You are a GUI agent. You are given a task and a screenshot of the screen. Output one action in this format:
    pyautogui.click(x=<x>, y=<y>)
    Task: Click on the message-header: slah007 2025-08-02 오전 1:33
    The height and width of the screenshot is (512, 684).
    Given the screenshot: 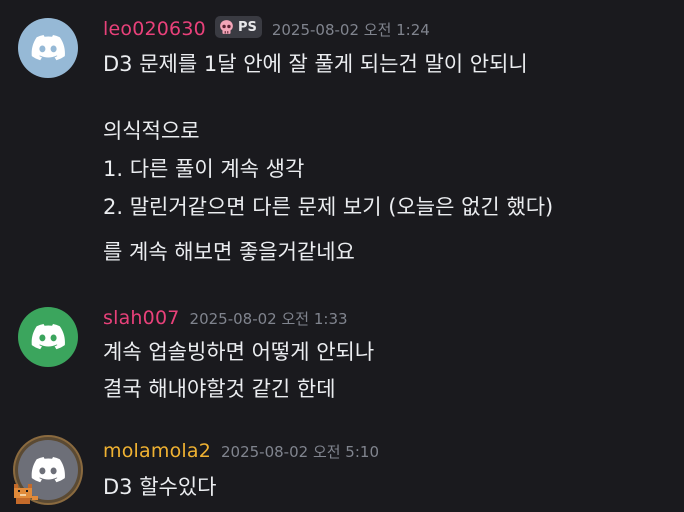 What is the action you would take?
    pyautogui.click(x=225, y=318)
    